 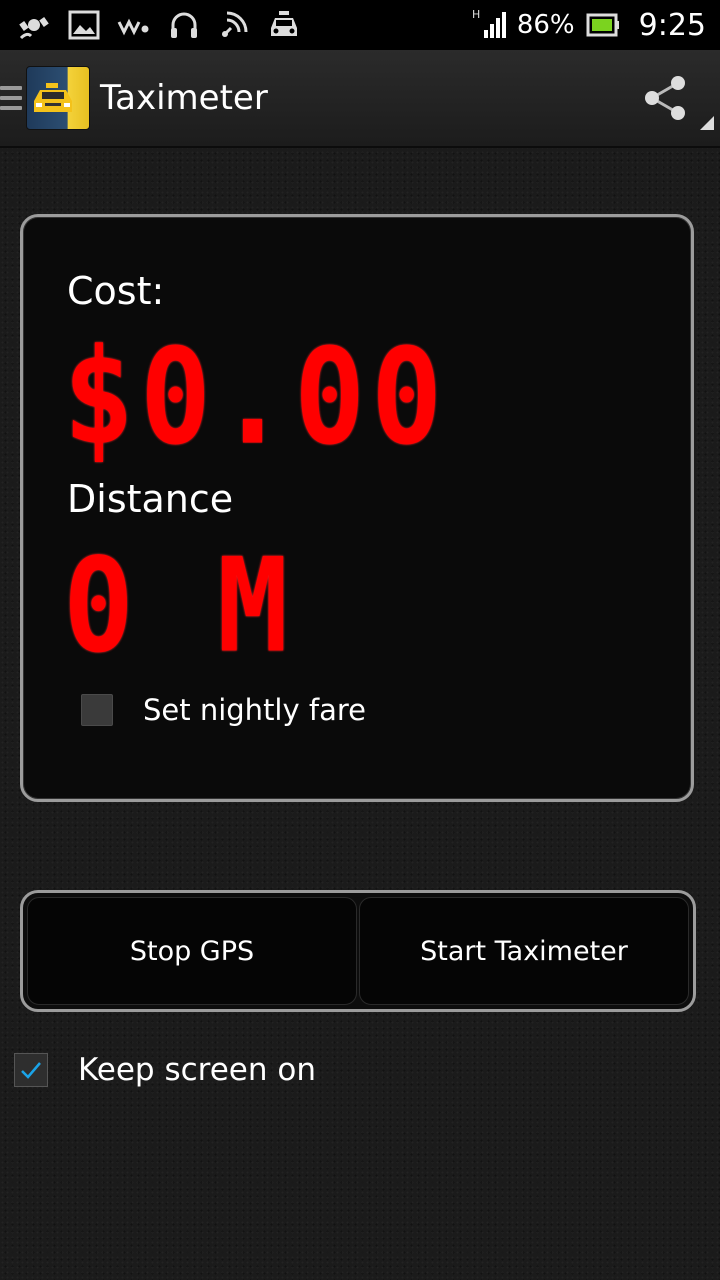 What do you see at coordinates (707, 123) in the screenshot?
I see `overflow-indicator-icon` at bounding box center [707, 123].